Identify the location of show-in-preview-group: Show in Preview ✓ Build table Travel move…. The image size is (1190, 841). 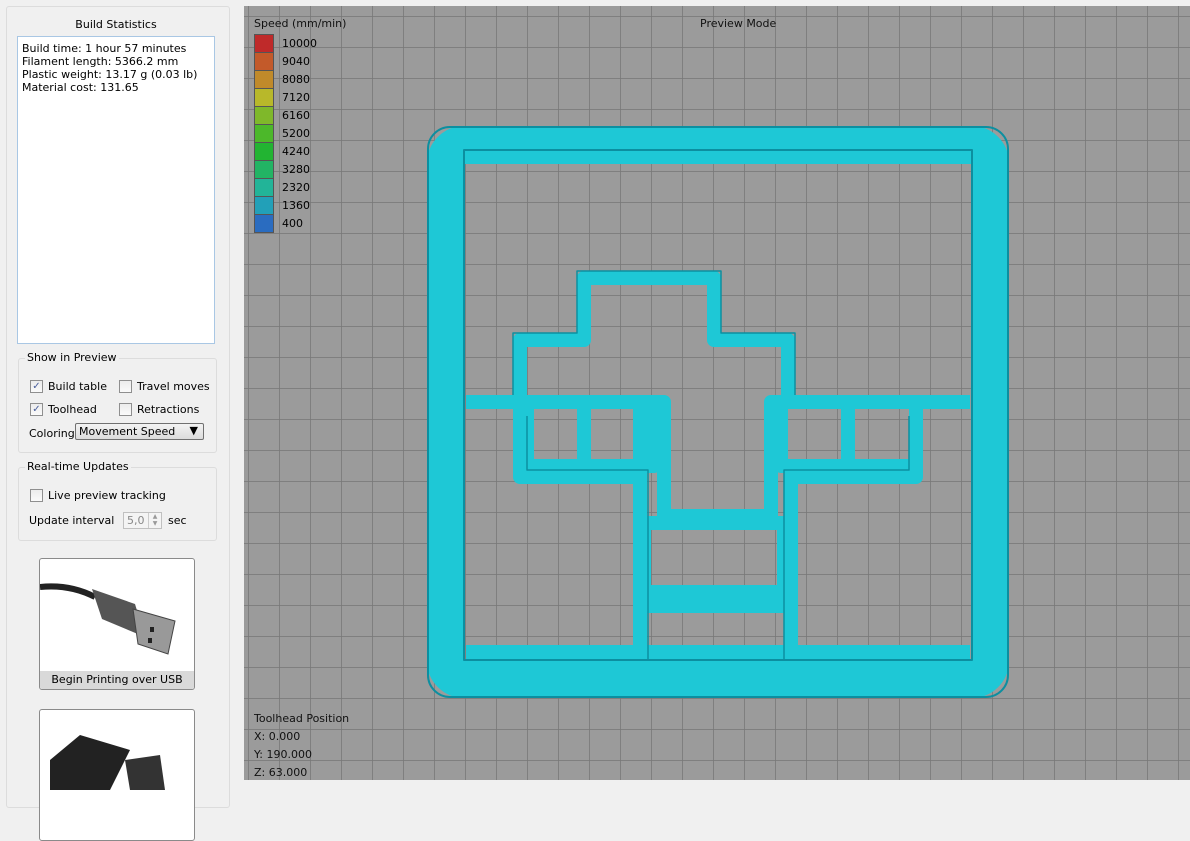
(117, 402).